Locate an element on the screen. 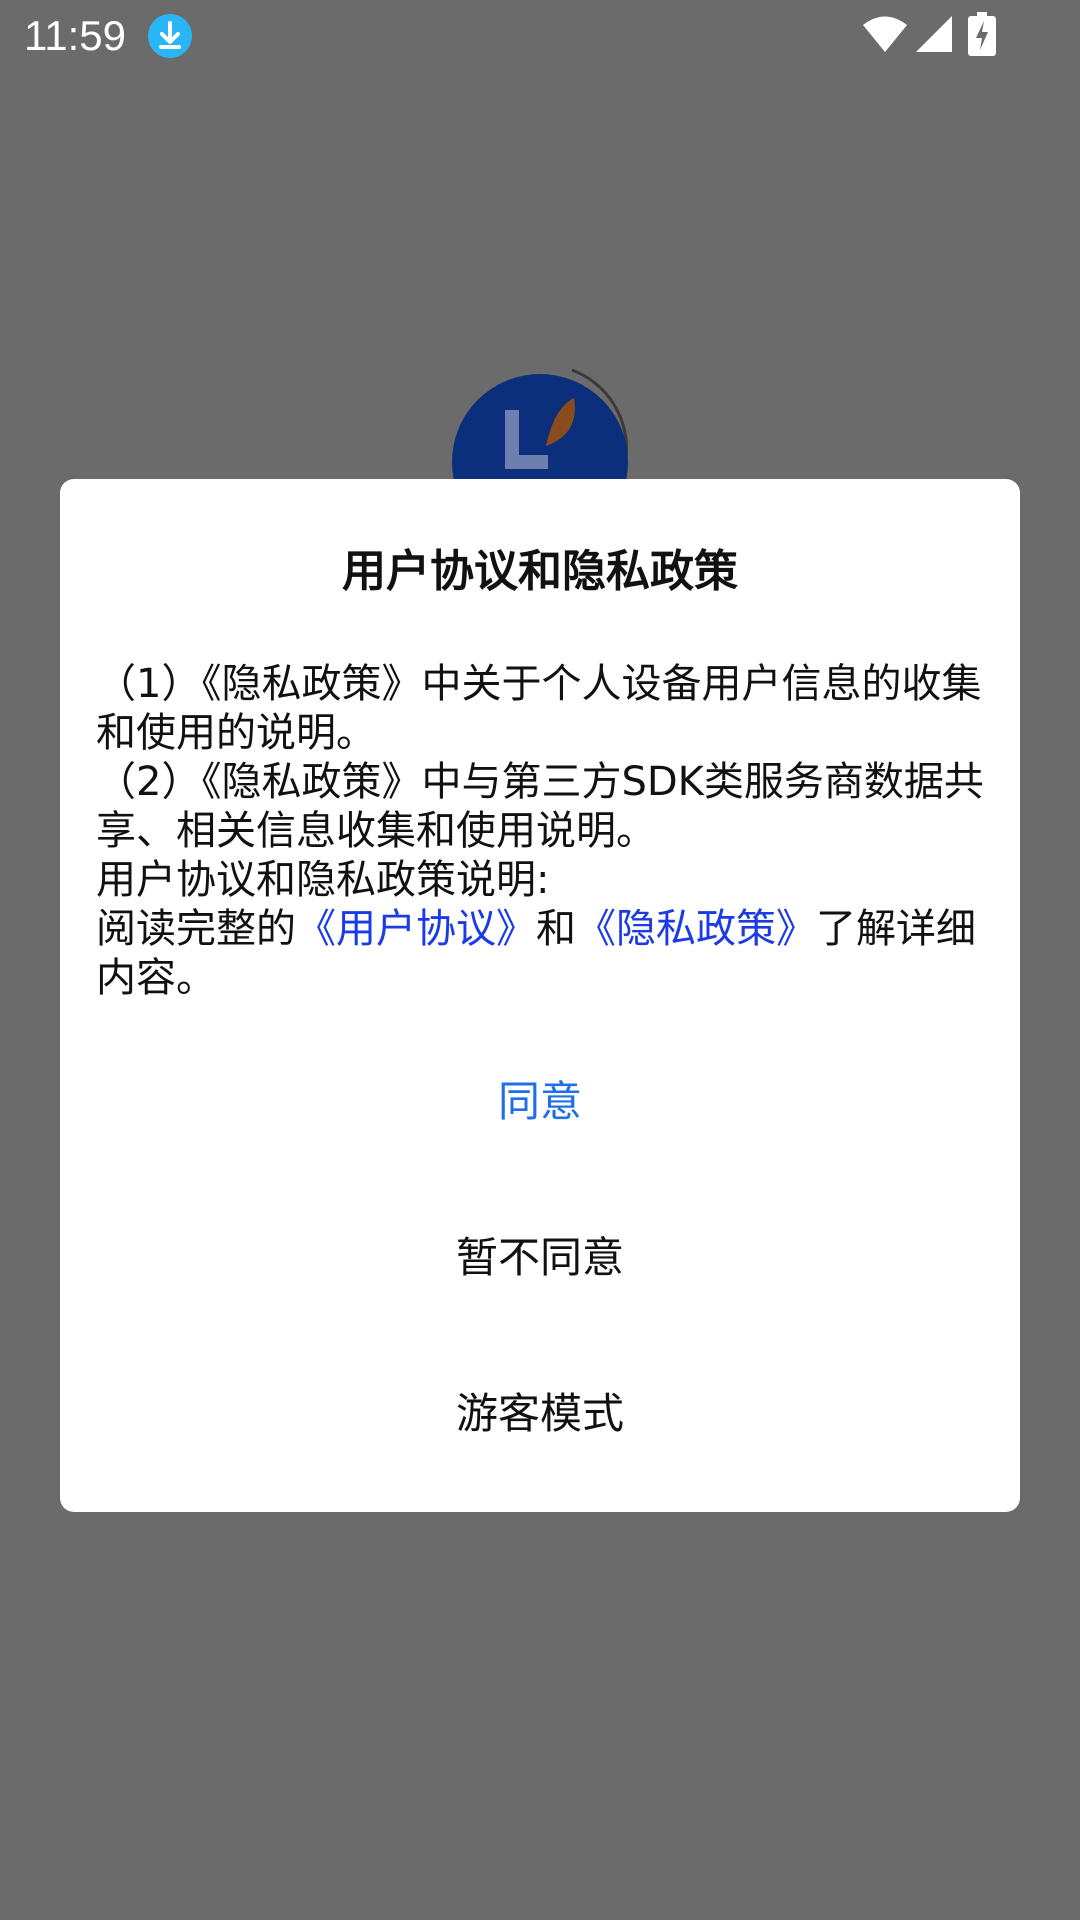  body-line-2: （2）《隐私政策》中与第三方SDK类服务商数据共享、相关信息收集和使用说明。 is located at coordinates (540, 806).